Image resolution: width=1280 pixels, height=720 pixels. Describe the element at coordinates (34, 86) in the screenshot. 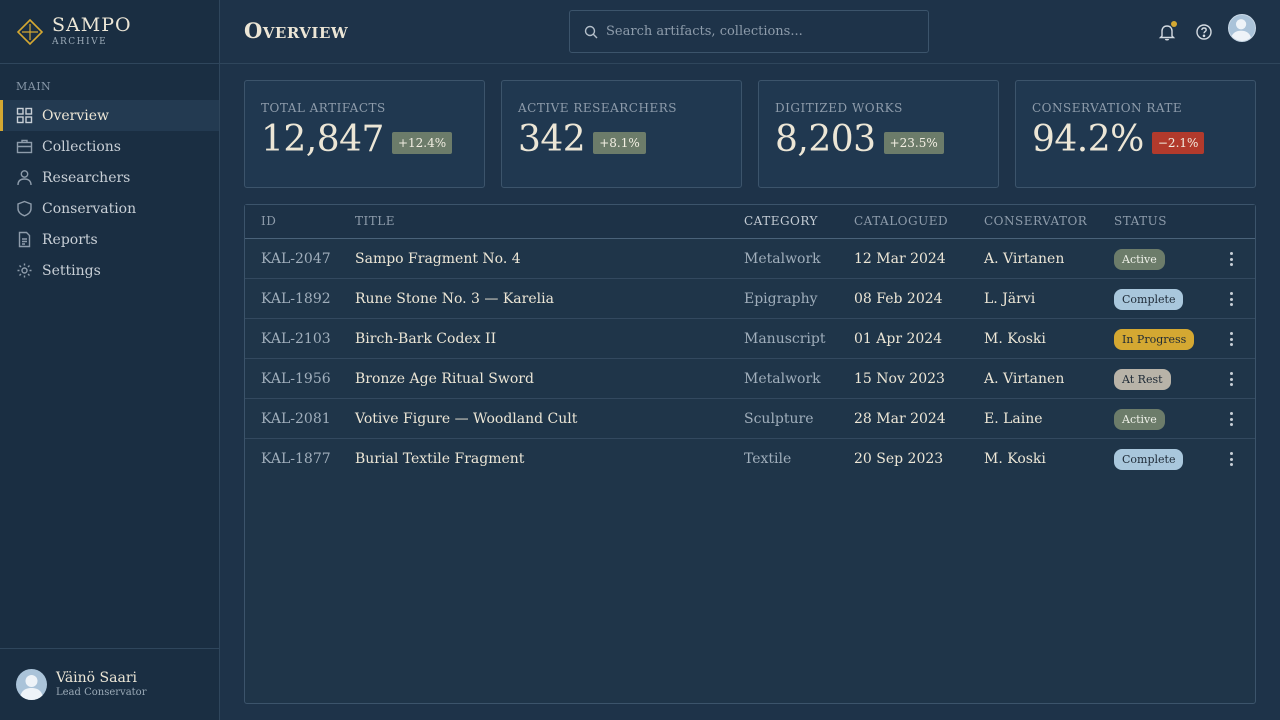

I see `nav-section-label: MAIN` at that location.